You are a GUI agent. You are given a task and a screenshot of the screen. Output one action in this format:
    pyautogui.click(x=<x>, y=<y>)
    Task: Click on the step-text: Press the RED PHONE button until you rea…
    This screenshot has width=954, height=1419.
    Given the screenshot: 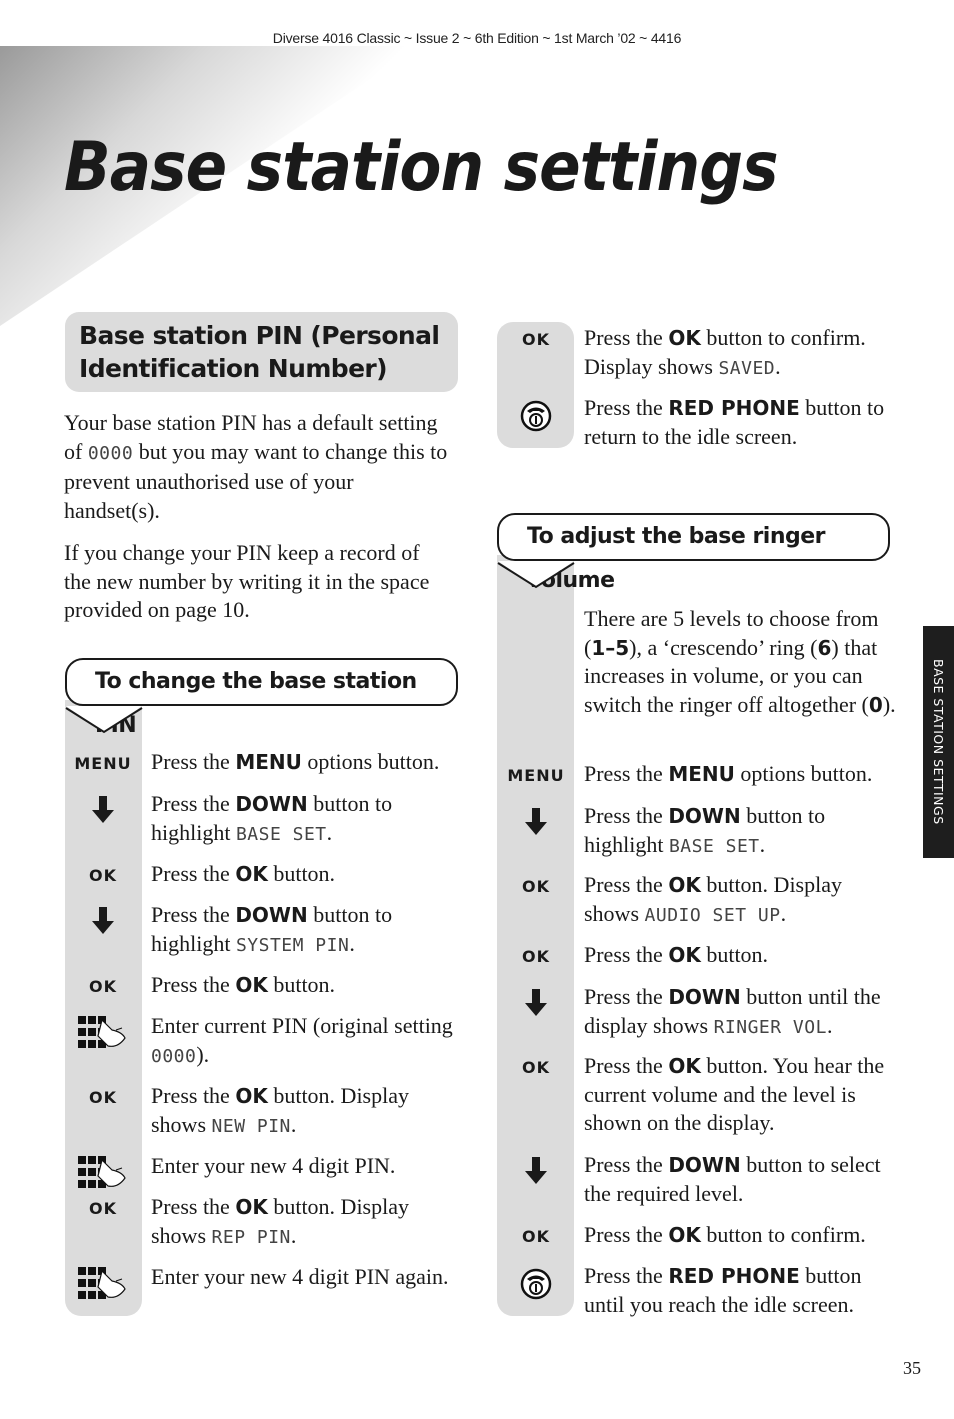 What is the action you would take?
    pyautogui.click(x=739, y=1290)
    